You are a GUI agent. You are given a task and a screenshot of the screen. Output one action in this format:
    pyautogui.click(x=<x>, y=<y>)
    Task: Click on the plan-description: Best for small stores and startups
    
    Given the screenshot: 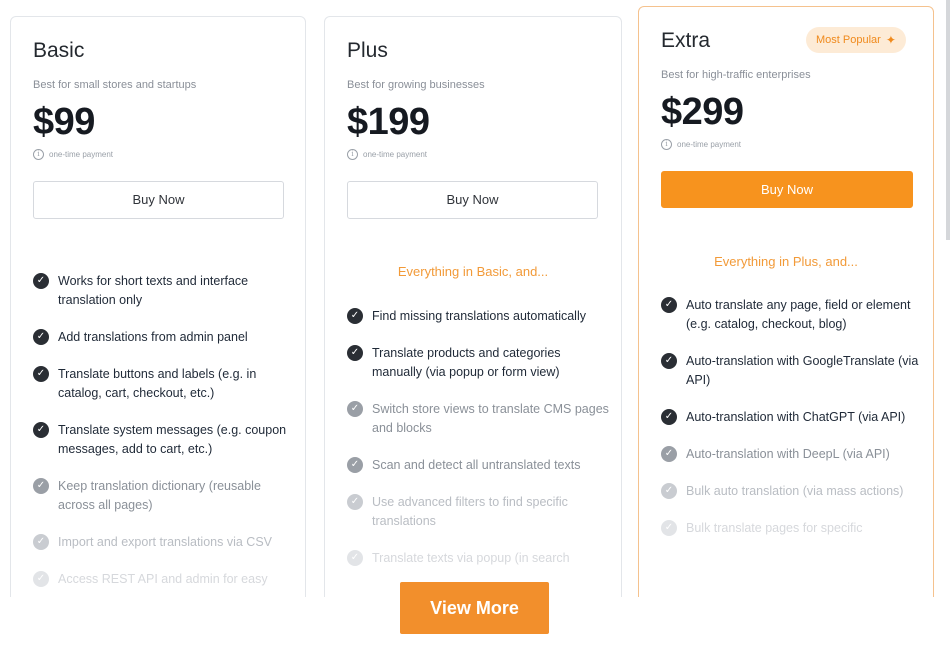 What is the action you would take?
    pyautogui.click(x=115, y=85)
    